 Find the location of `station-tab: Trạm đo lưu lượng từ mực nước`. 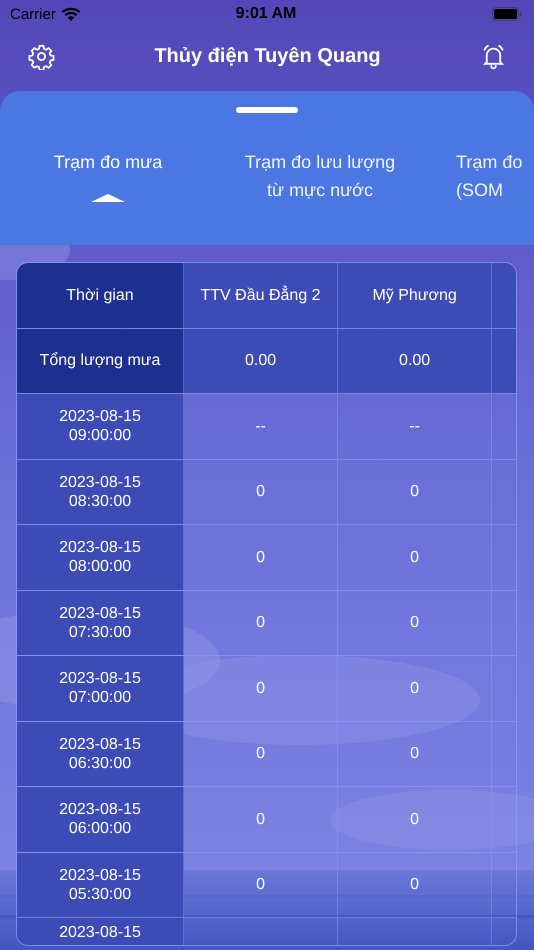

station-tab: Trạm đo lưu lượng từ mực nước is located at coordinates (320, 180).